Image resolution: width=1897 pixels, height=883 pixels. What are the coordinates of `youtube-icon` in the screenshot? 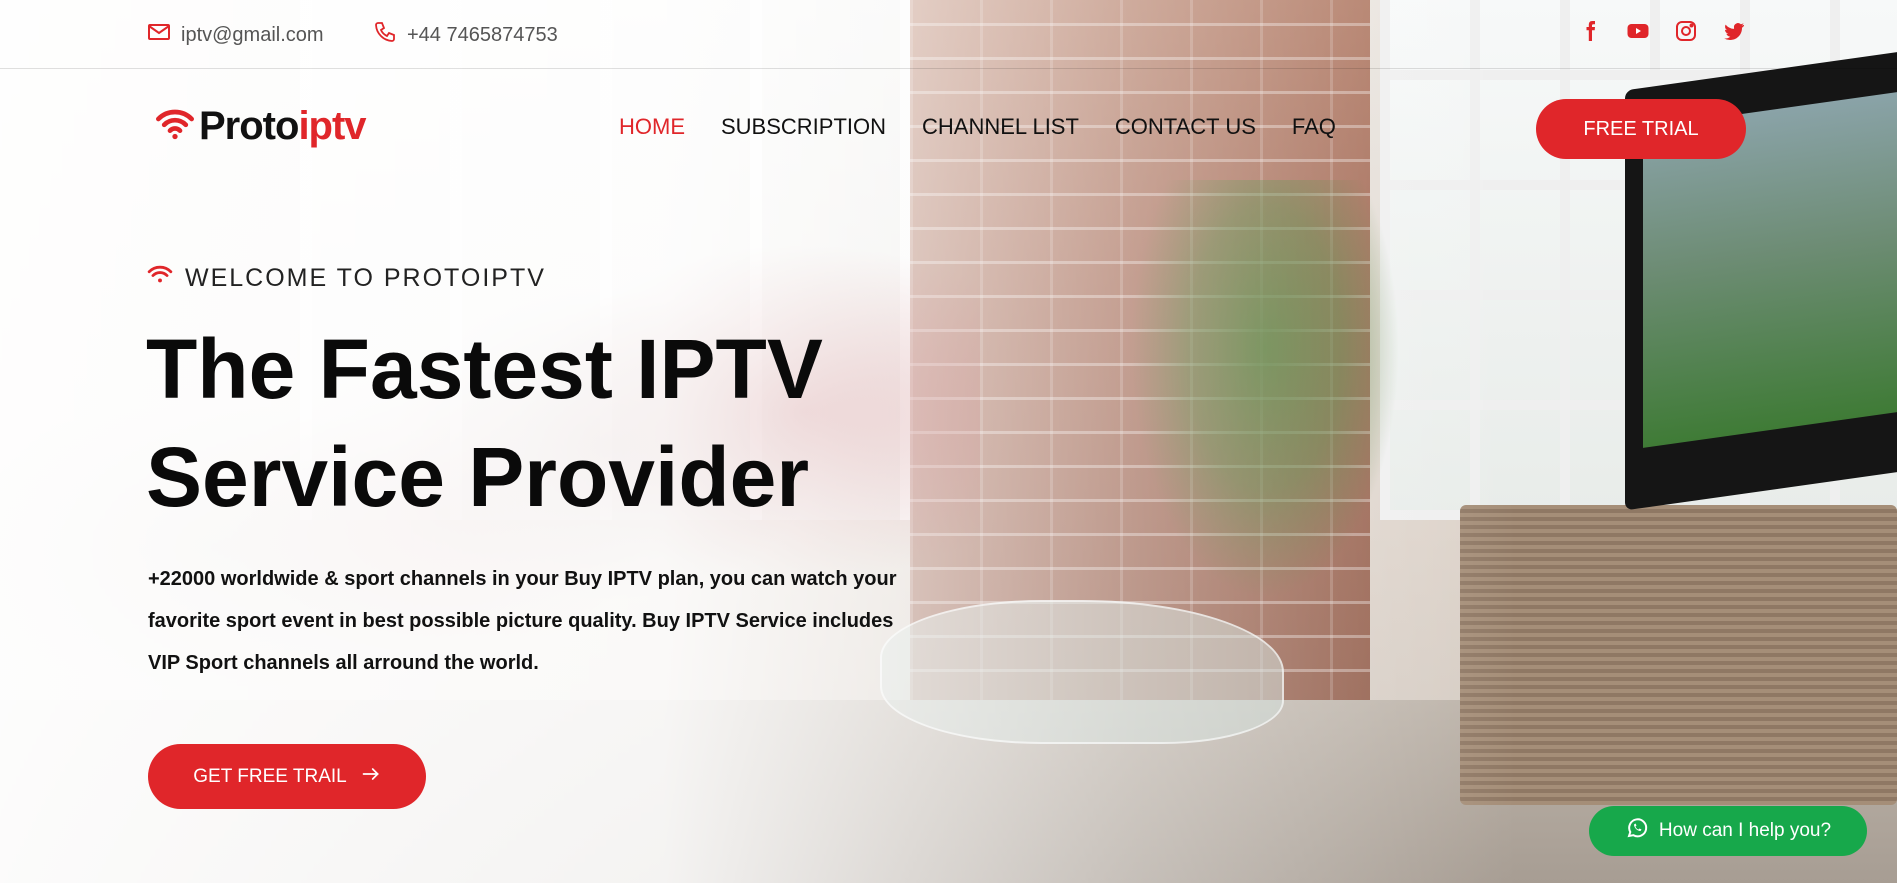 It's located at (1638, 31).